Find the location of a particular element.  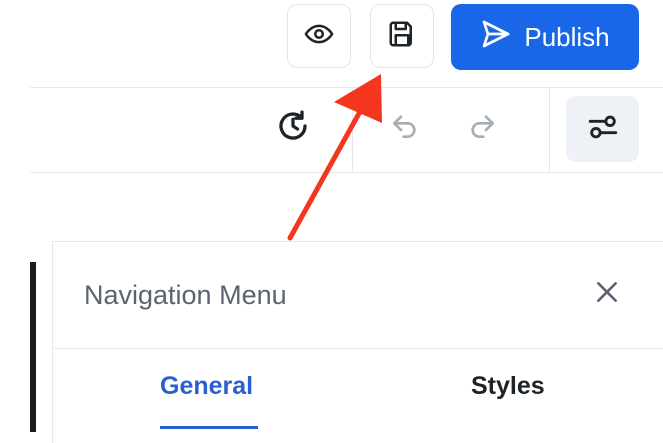

annotation-arrow is located at coordinates (334, 157).